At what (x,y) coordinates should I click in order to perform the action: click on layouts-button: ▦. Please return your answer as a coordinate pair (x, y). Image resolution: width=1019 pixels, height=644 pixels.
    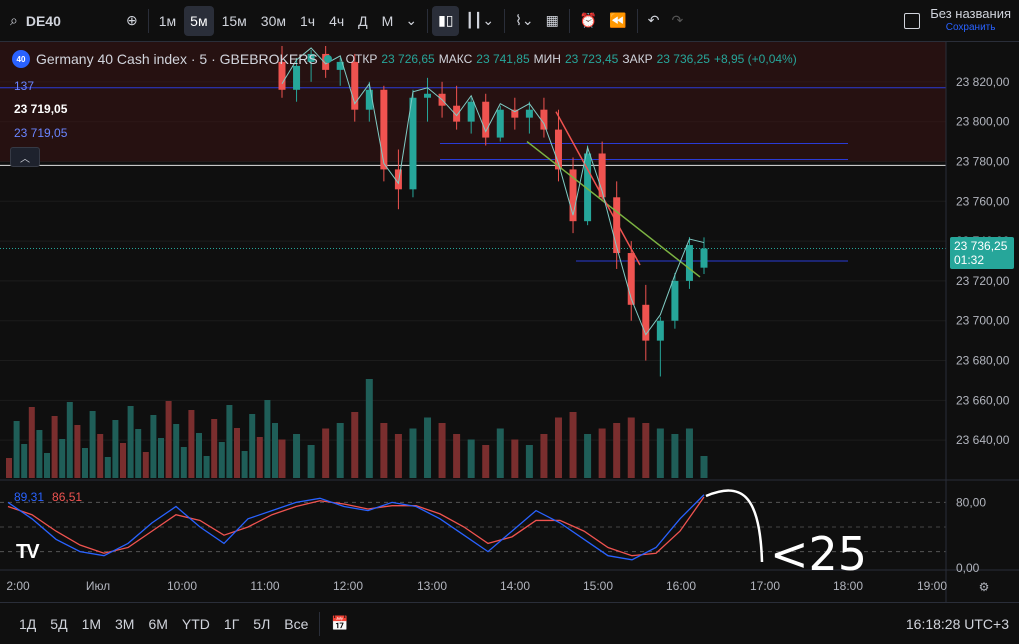
    Looking at the image, I should click on (552, 21).